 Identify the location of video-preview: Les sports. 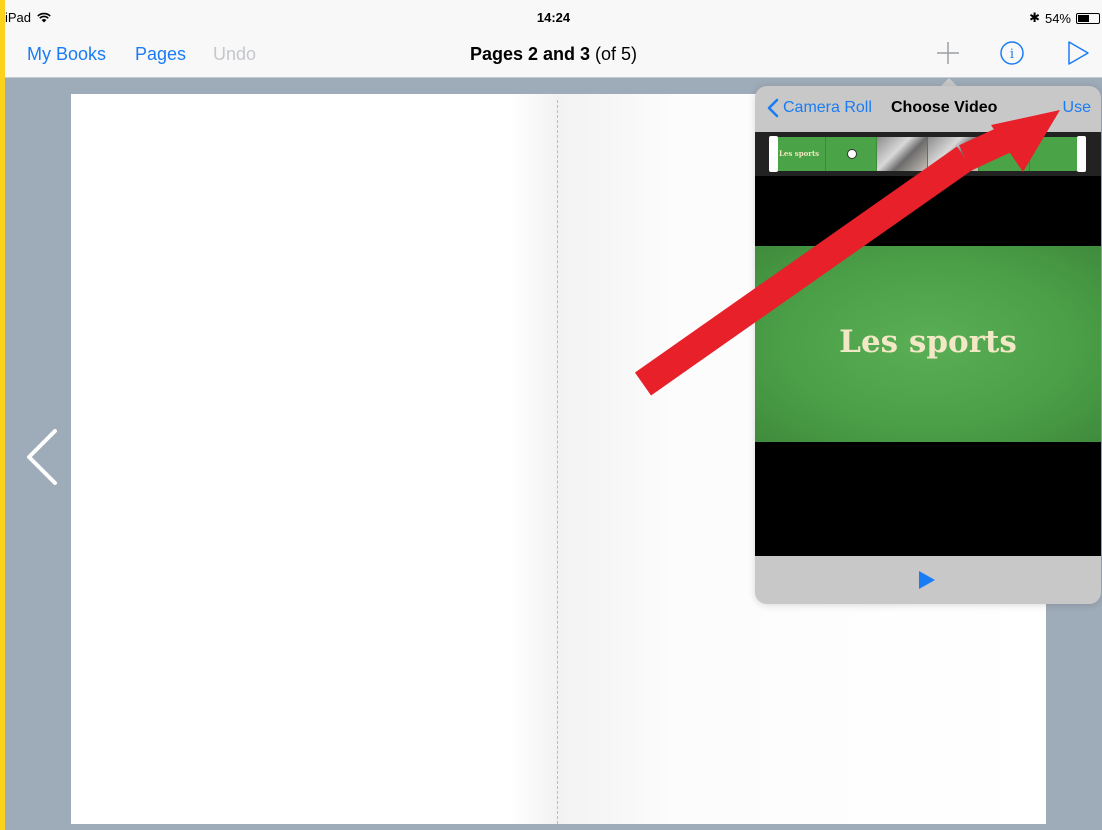
(928, 366).